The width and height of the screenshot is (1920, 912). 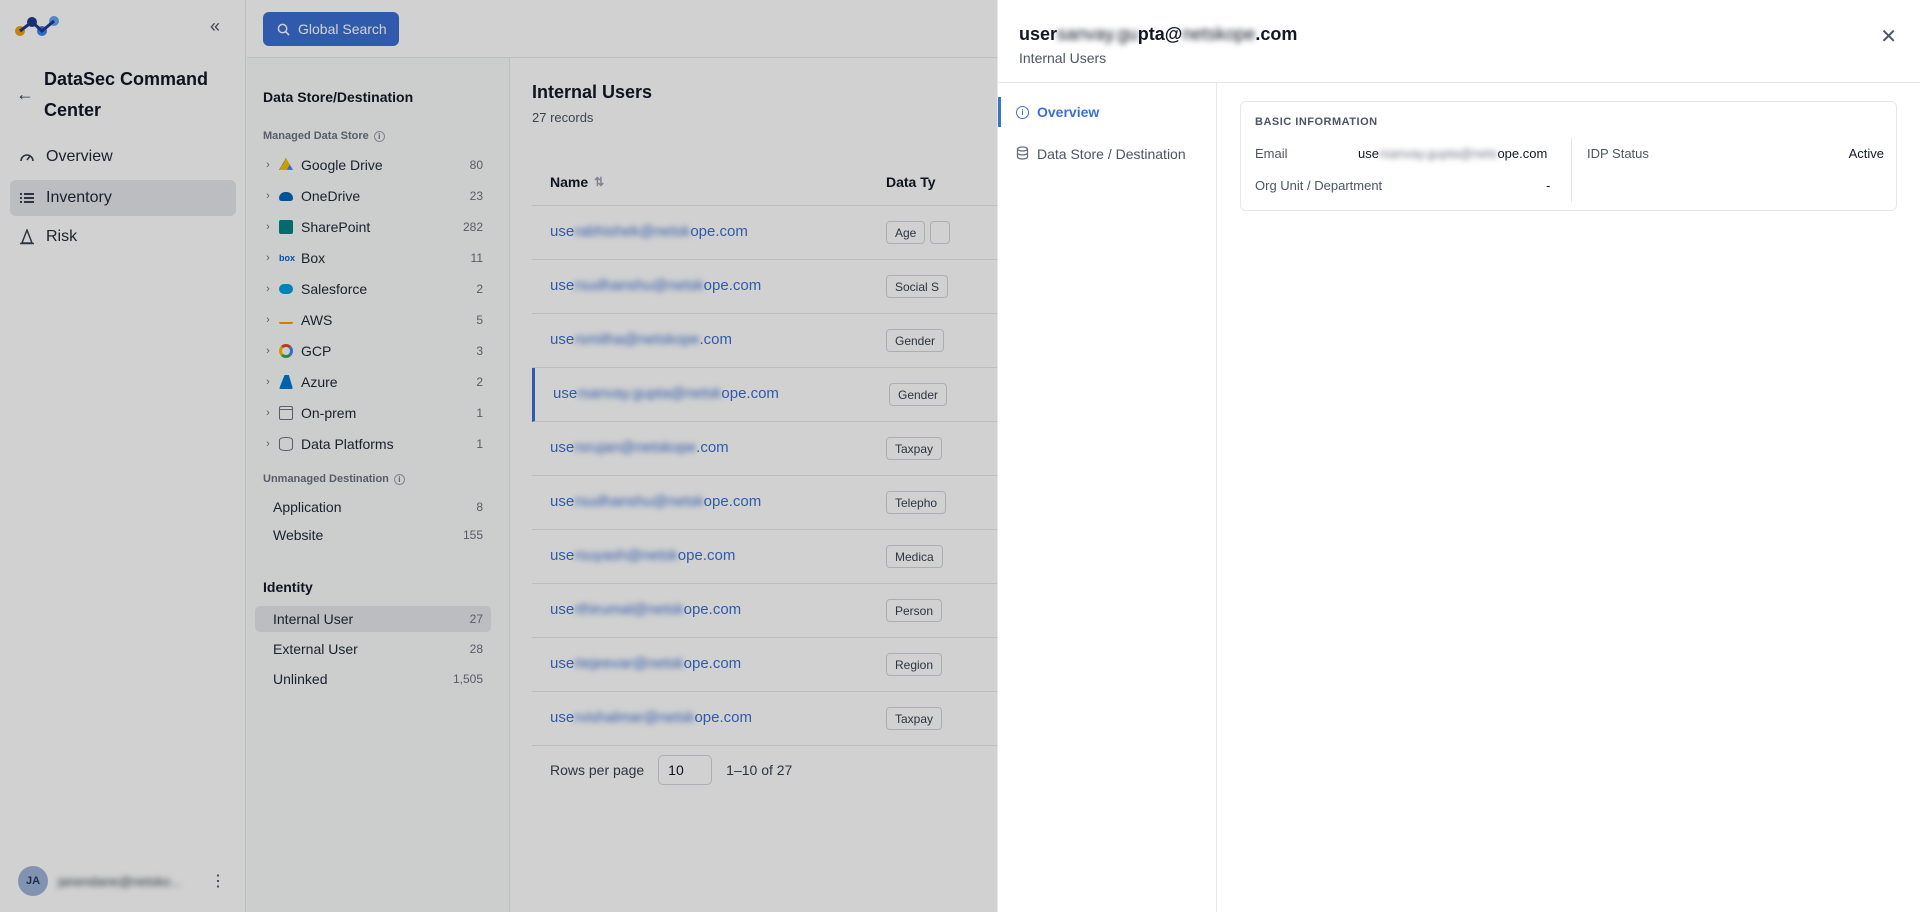 What do you see at coordinates (1219, 34) in the screenshot?
I see `drawer-title-redacted: netskope` at bounding box center [1219, 34].